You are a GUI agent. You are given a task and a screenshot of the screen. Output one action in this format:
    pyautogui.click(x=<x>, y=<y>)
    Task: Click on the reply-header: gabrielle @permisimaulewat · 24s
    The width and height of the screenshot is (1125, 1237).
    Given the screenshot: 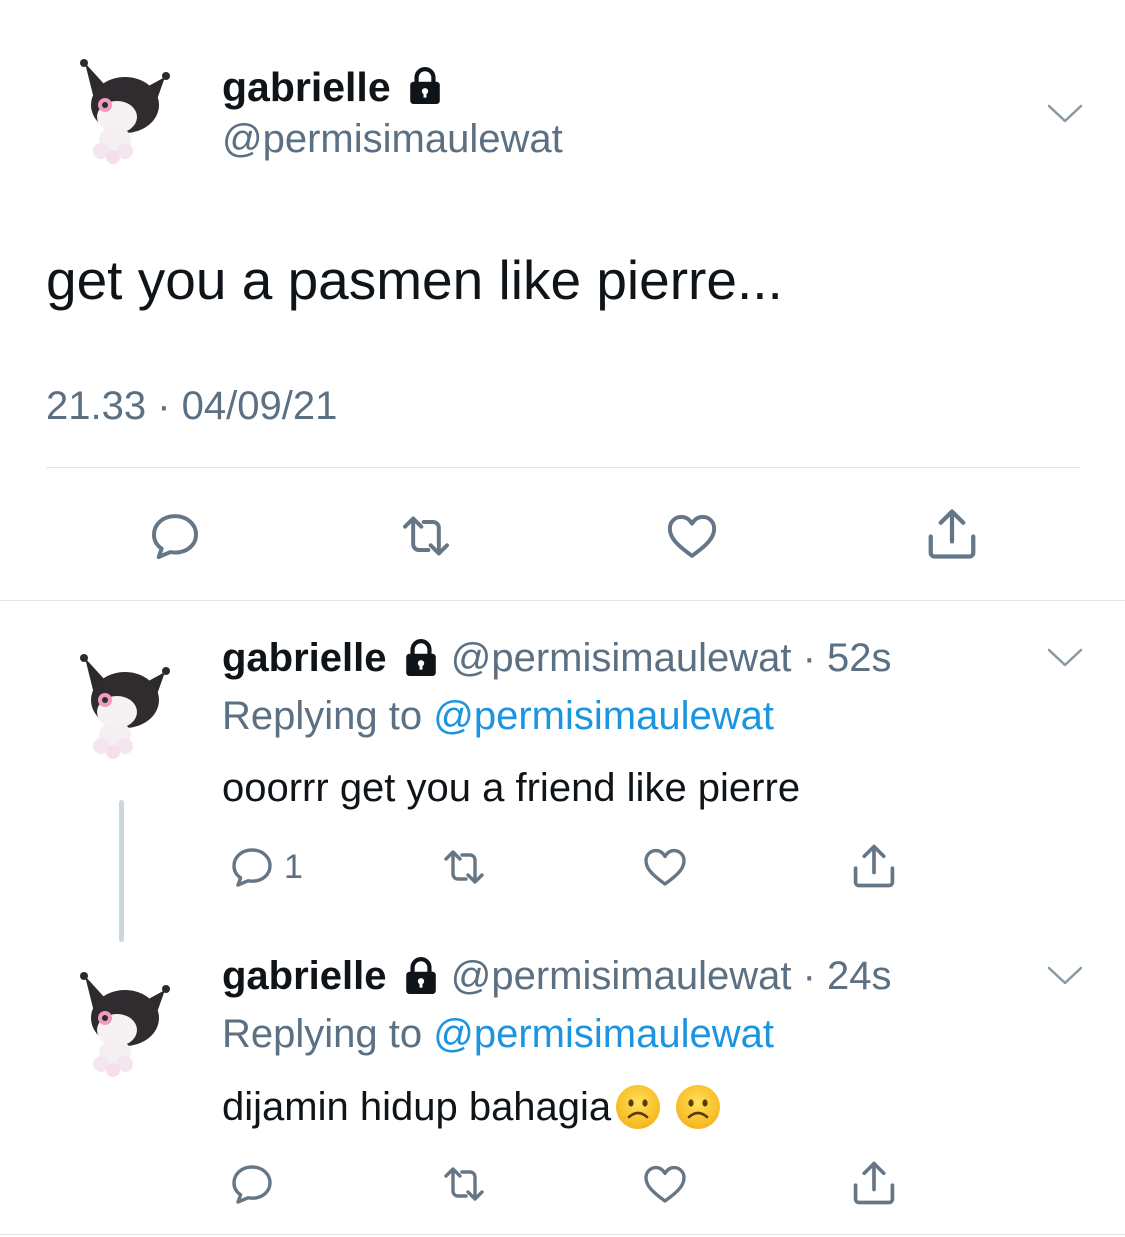 What is the action you would take?
    pyautogui.click(x=557, y=976)
    